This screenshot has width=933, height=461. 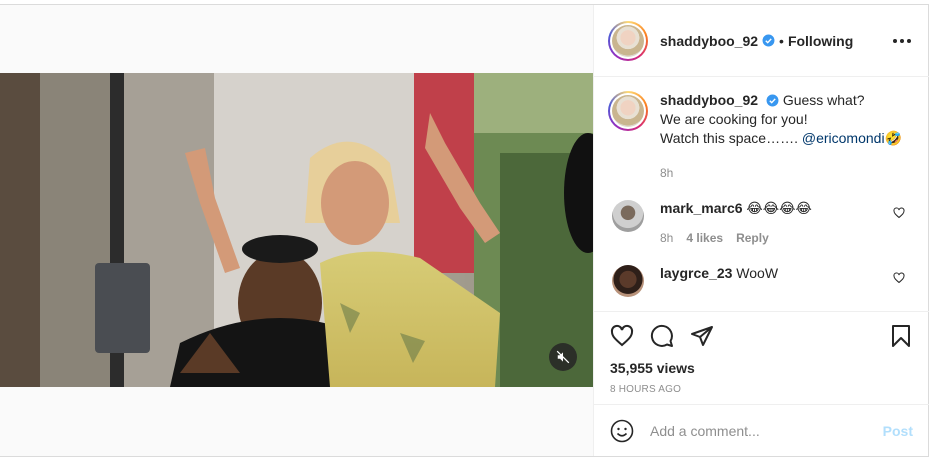 I want to click on reply-button: Reply, so click(x=752, y=238).